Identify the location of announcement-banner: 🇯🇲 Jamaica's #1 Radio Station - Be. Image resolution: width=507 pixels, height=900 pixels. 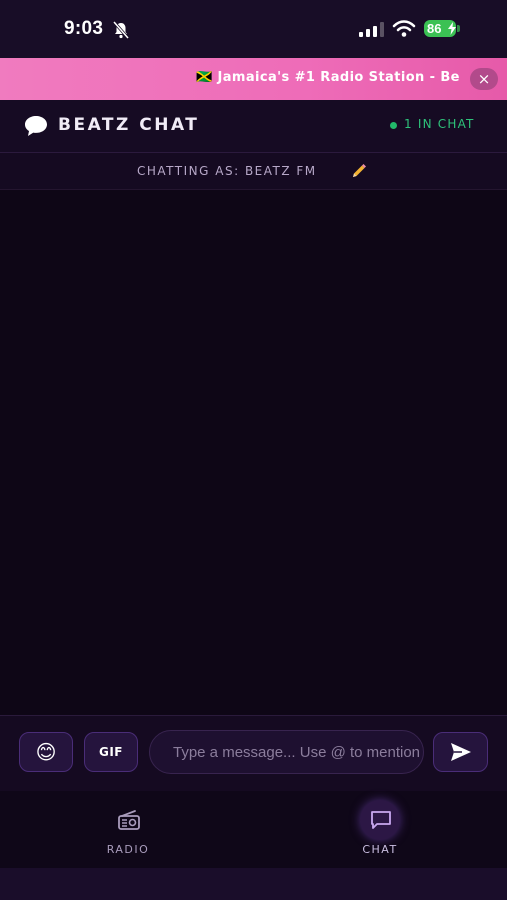
(253, 79).